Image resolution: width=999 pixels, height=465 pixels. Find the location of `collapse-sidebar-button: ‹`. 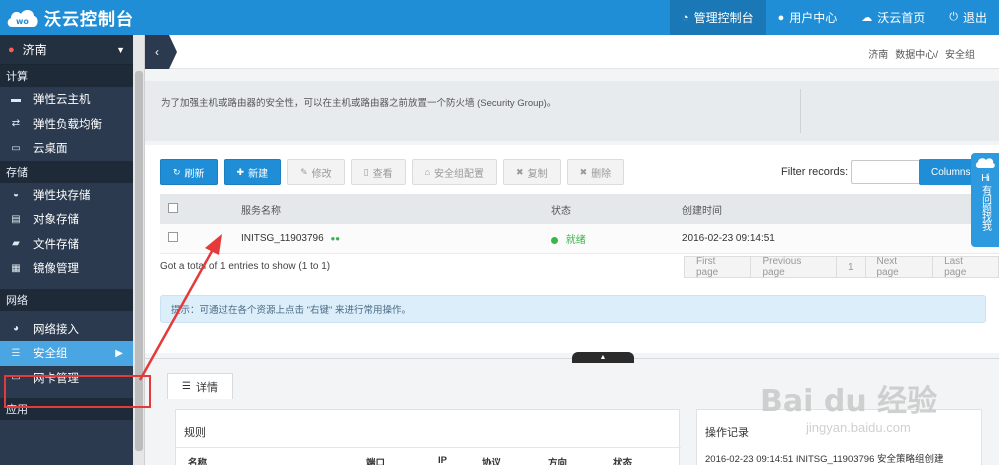

collapse-sidebar-button: ‹ is located at coordinates (161, 52).